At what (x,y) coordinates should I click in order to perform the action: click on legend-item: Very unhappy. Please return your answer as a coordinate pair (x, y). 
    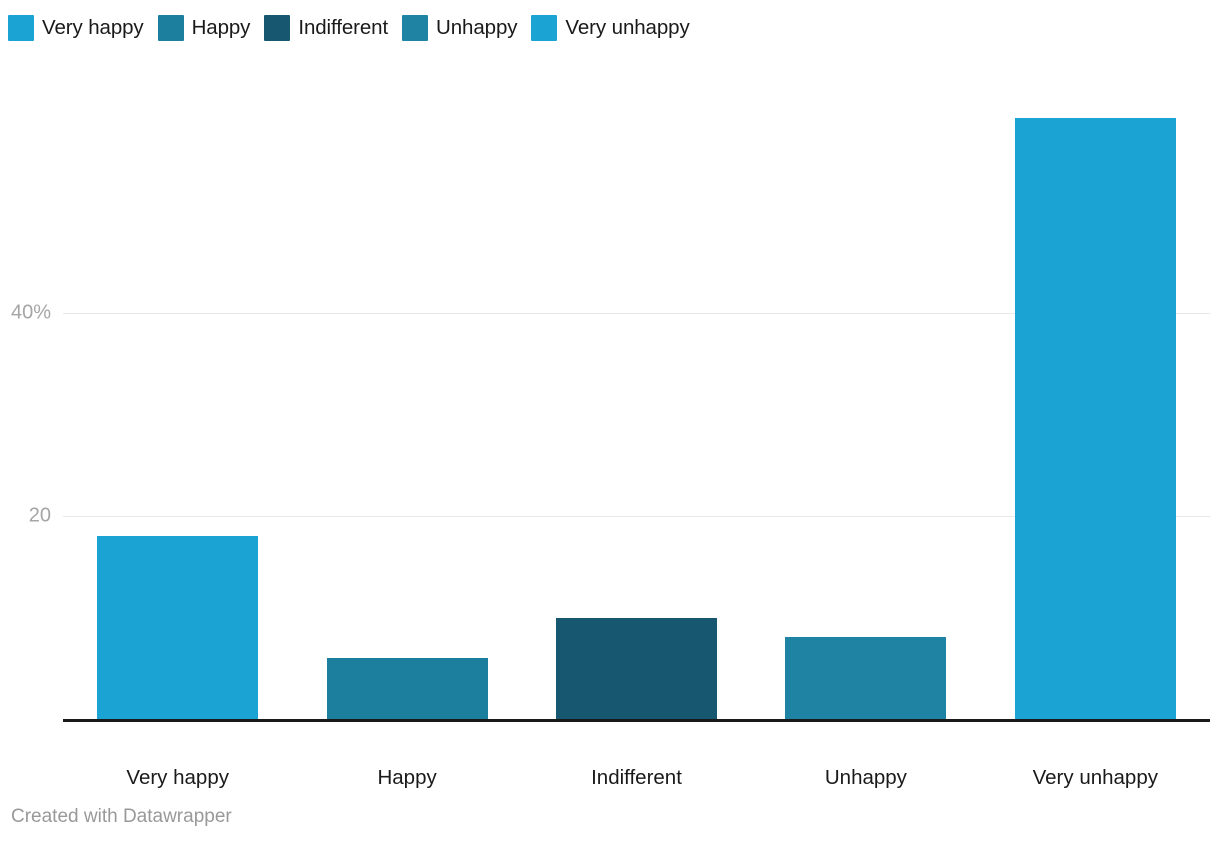
    Looking at the image, I should click on (610, 28).